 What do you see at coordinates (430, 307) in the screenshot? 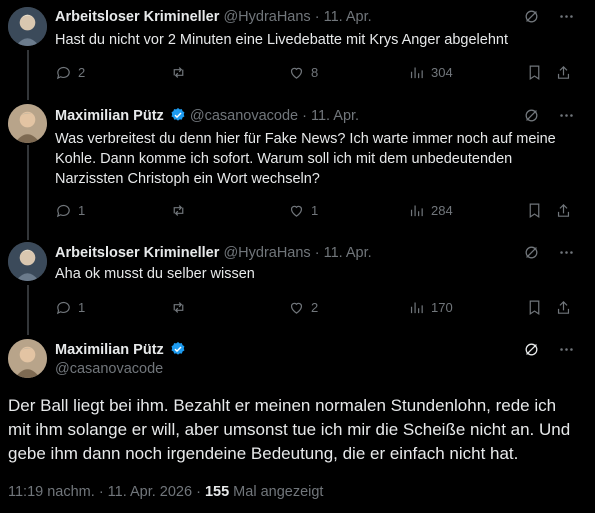
I see `views-button: 170` at bounding box center [430, 307].